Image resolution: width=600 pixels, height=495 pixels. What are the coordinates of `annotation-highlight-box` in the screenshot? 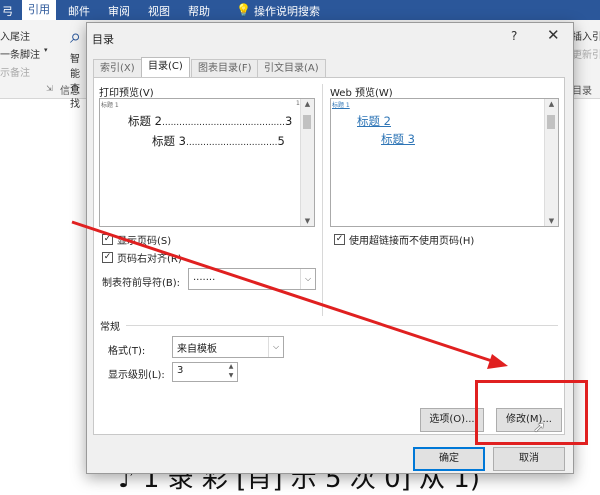 It's located at (531, 412).